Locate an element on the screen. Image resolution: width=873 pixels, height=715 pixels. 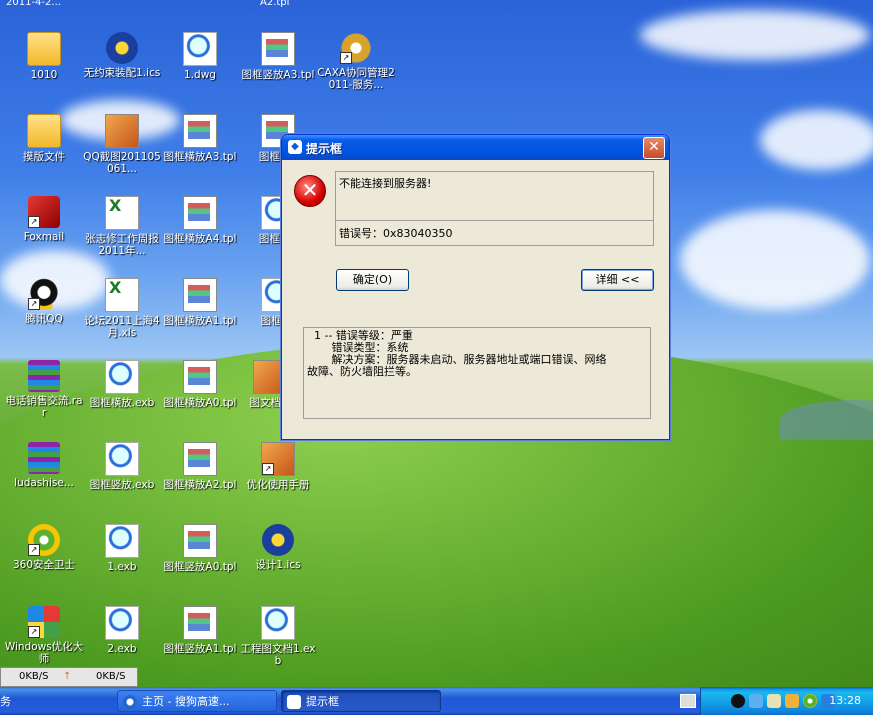
desktop-icon-frame-h-a0: 图框横放A0.tpl is located at coordinates (200, 384).